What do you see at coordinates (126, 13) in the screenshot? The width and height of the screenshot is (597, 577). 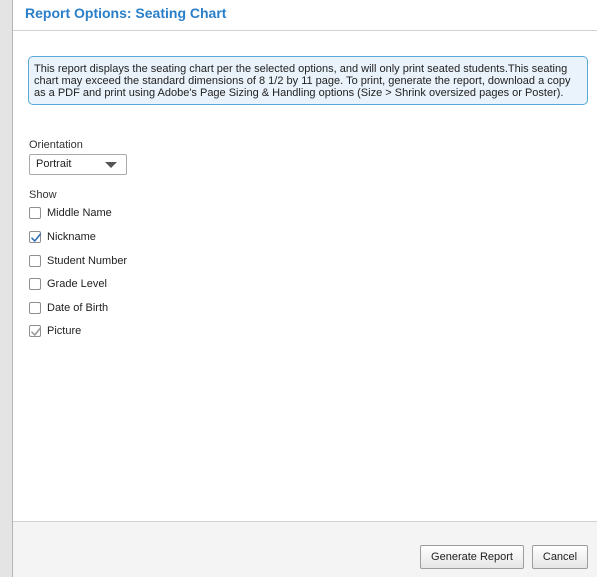 I see `dialog-title: Report Options: Seating Chart` at bounding box center [126, 13].